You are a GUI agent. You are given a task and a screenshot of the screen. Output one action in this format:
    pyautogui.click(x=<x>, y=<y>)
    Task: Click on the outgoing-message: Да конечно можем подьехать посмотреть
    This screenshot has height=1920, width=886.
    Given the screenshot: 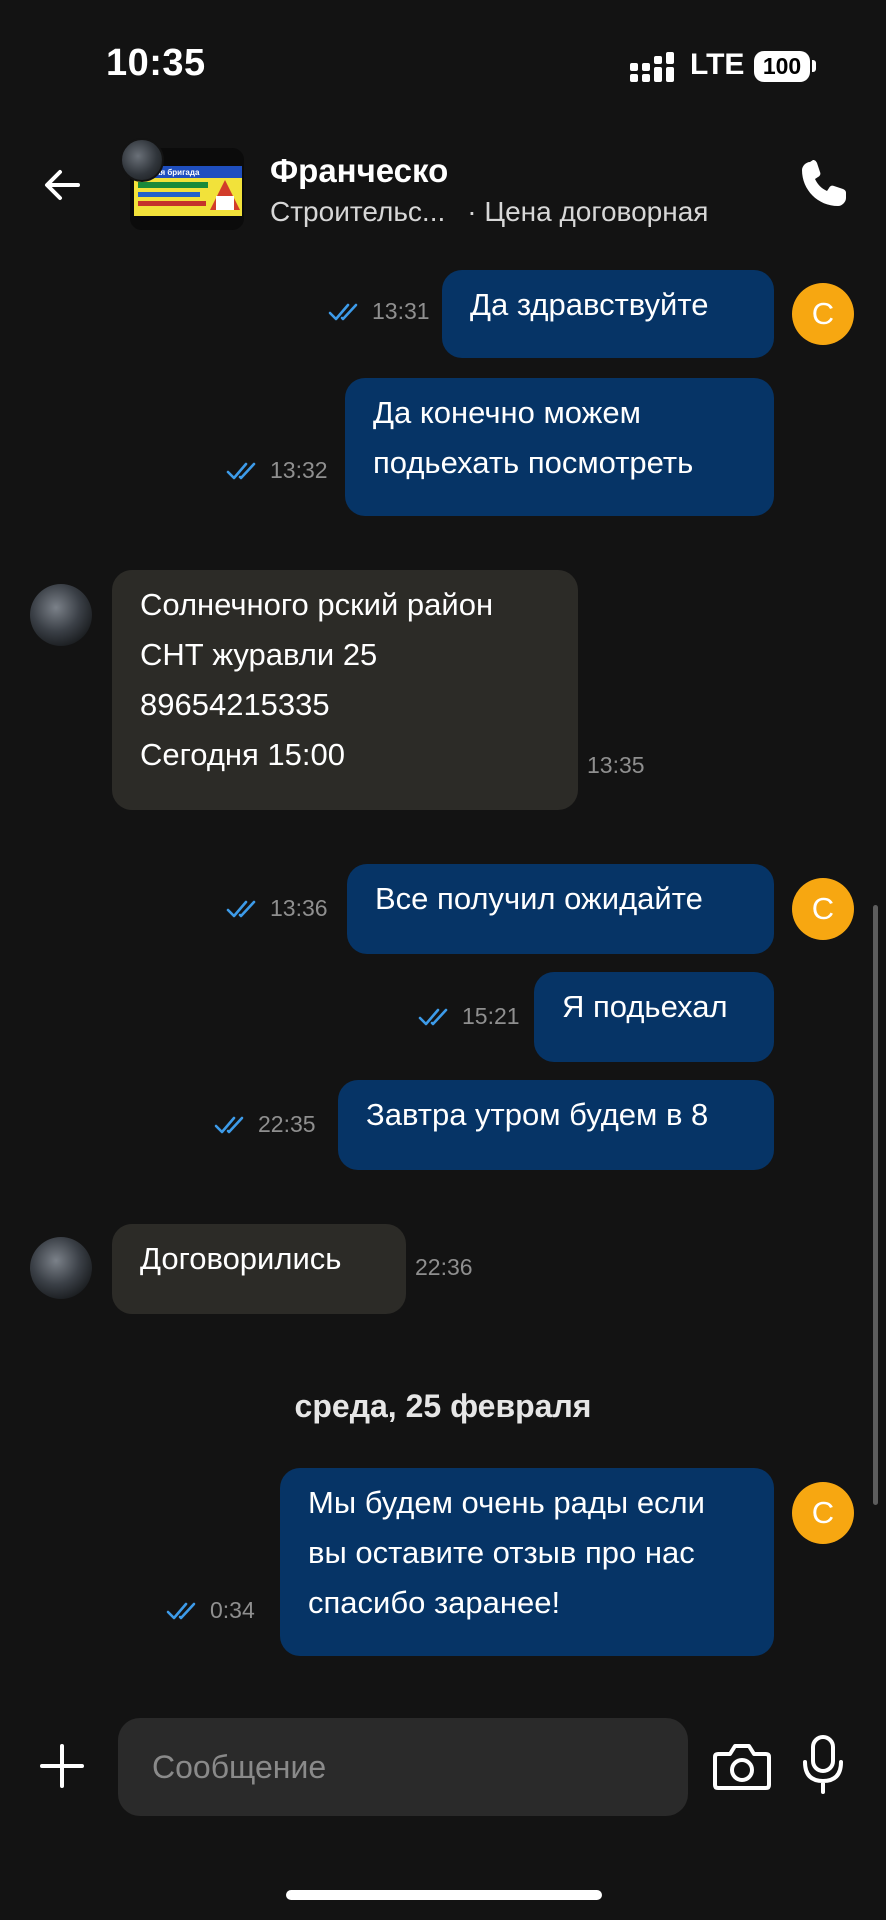 What is the action you would take?
    pyautogui.click(x=559, y=447)
    